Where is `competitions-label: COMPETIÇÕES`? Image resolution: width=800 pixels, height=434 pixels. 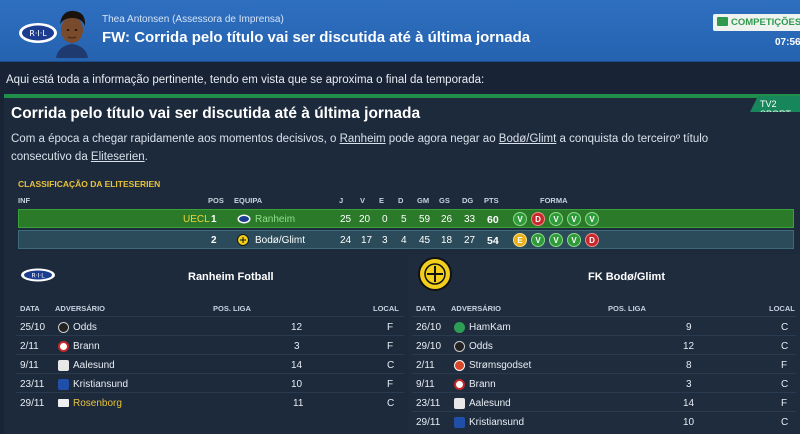 competitions-label: COMPETIÇÕES is located at coordinates (765, 22).